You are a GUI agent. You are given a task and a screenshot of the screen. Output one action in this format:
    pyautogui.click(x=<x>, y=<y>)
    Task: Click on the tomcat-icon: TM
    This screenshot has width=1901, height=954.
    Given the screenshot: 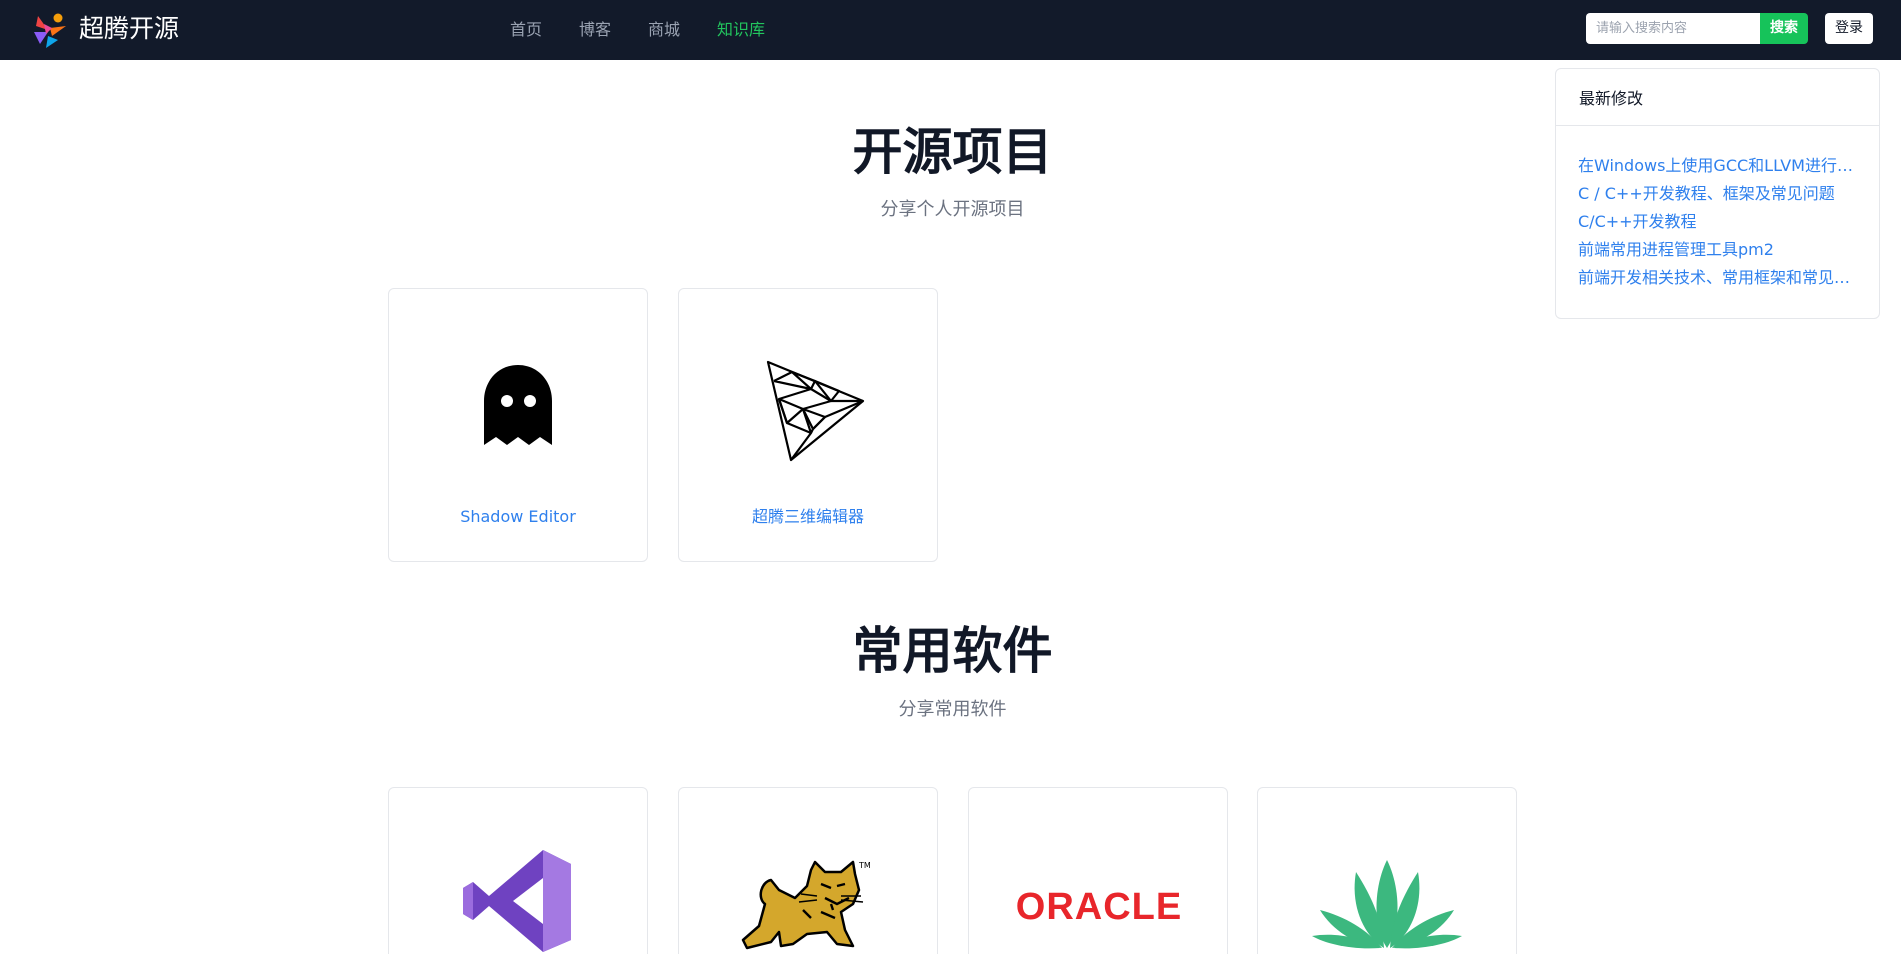 What is the action you would take?
    pyautogui.click(x=806, y=905)
    